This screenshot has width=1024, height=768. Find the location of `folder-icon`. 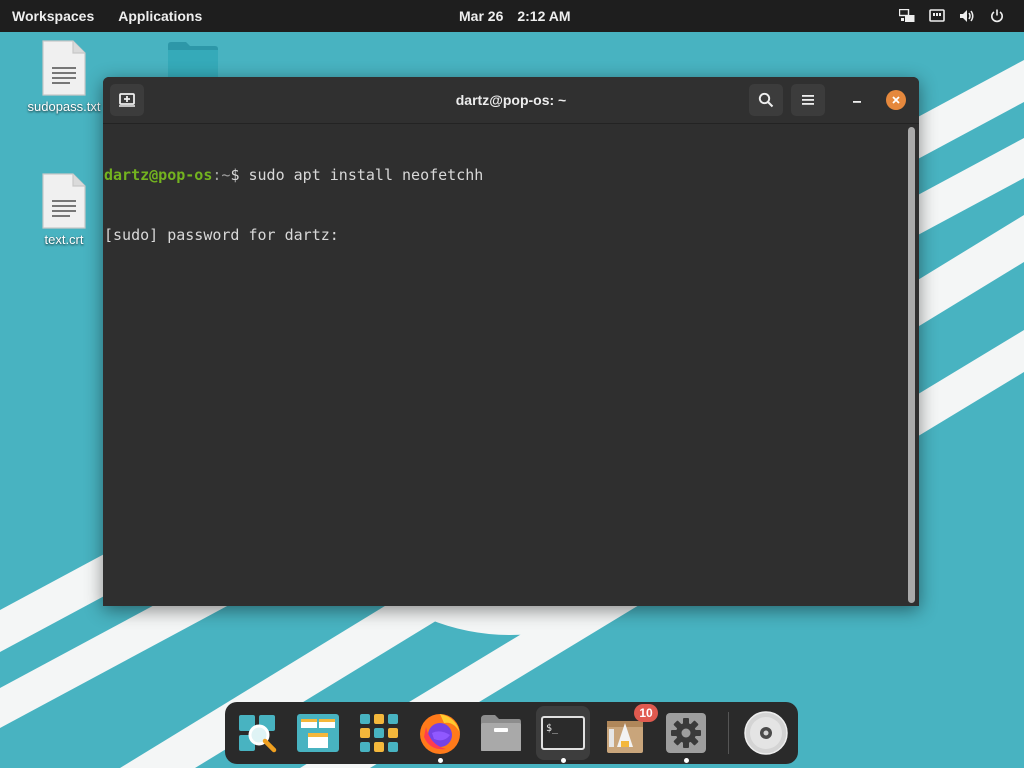

folder-icon is located at coordinates (193, 61).